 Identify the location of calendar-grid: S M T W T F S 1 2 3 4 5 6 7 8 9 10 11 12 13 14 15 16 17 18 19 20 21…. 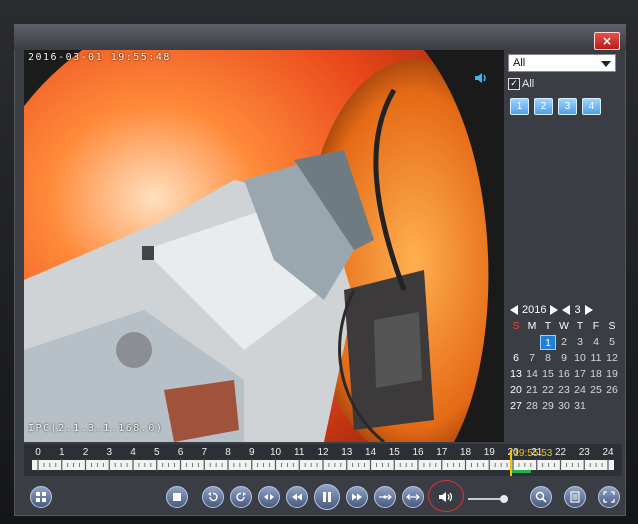
(565, 366).